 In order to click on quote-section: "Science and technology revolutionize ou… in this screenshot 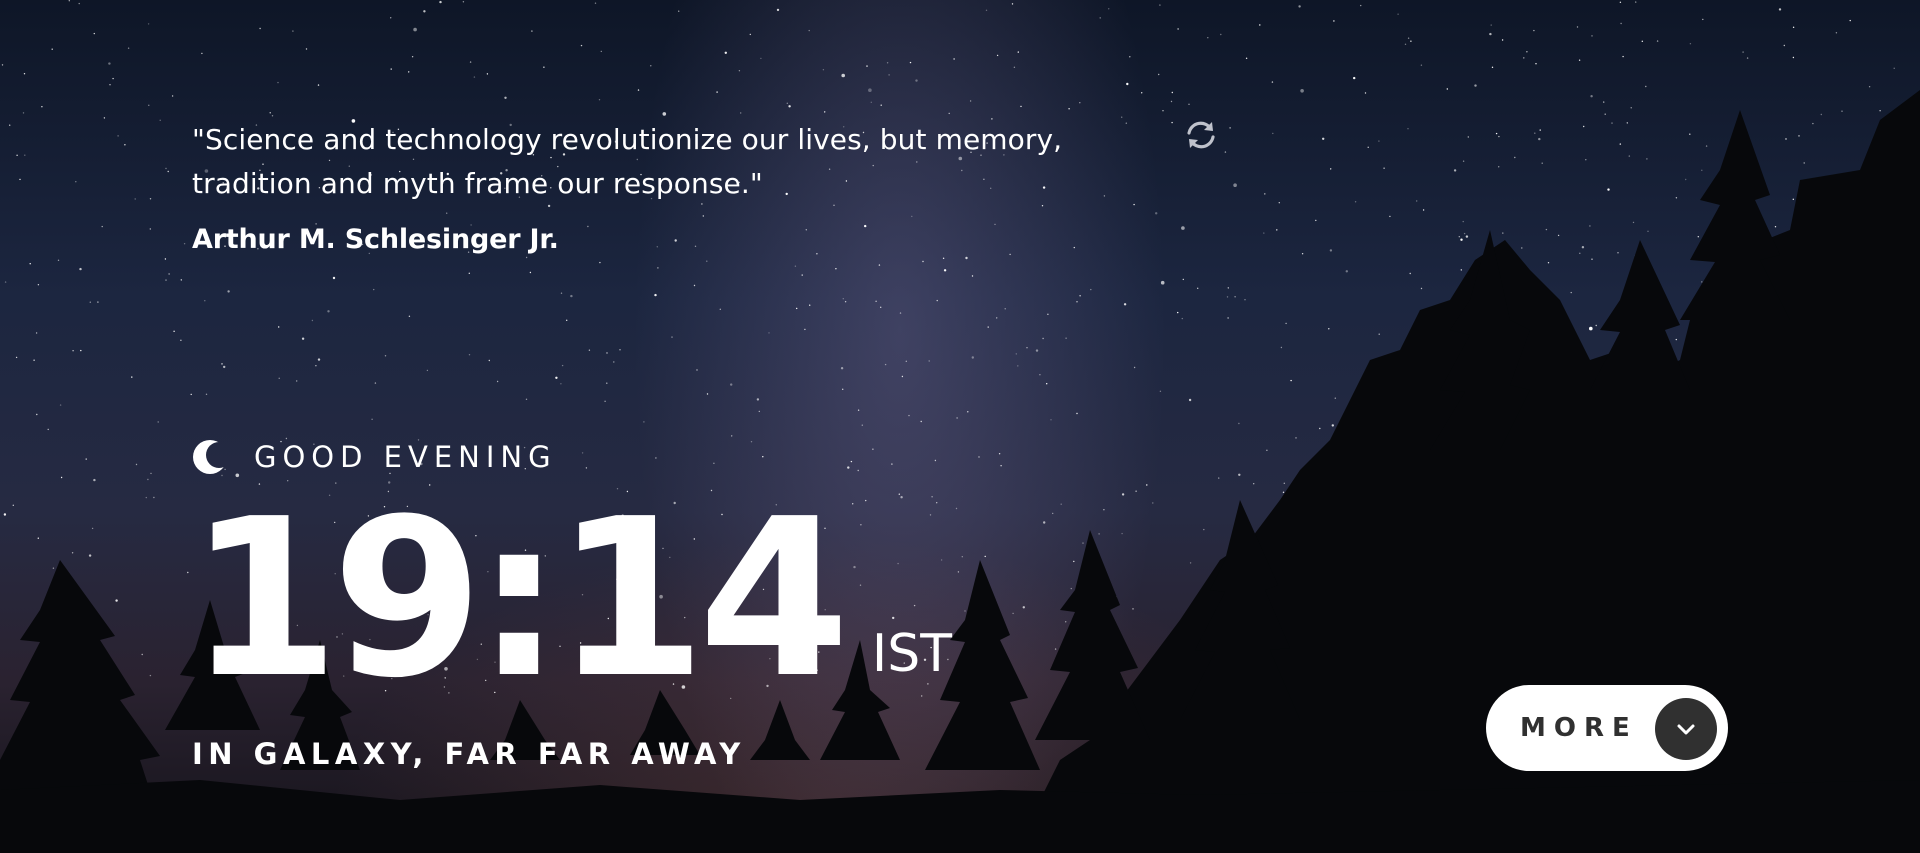, I will do `click(712, 186)`.